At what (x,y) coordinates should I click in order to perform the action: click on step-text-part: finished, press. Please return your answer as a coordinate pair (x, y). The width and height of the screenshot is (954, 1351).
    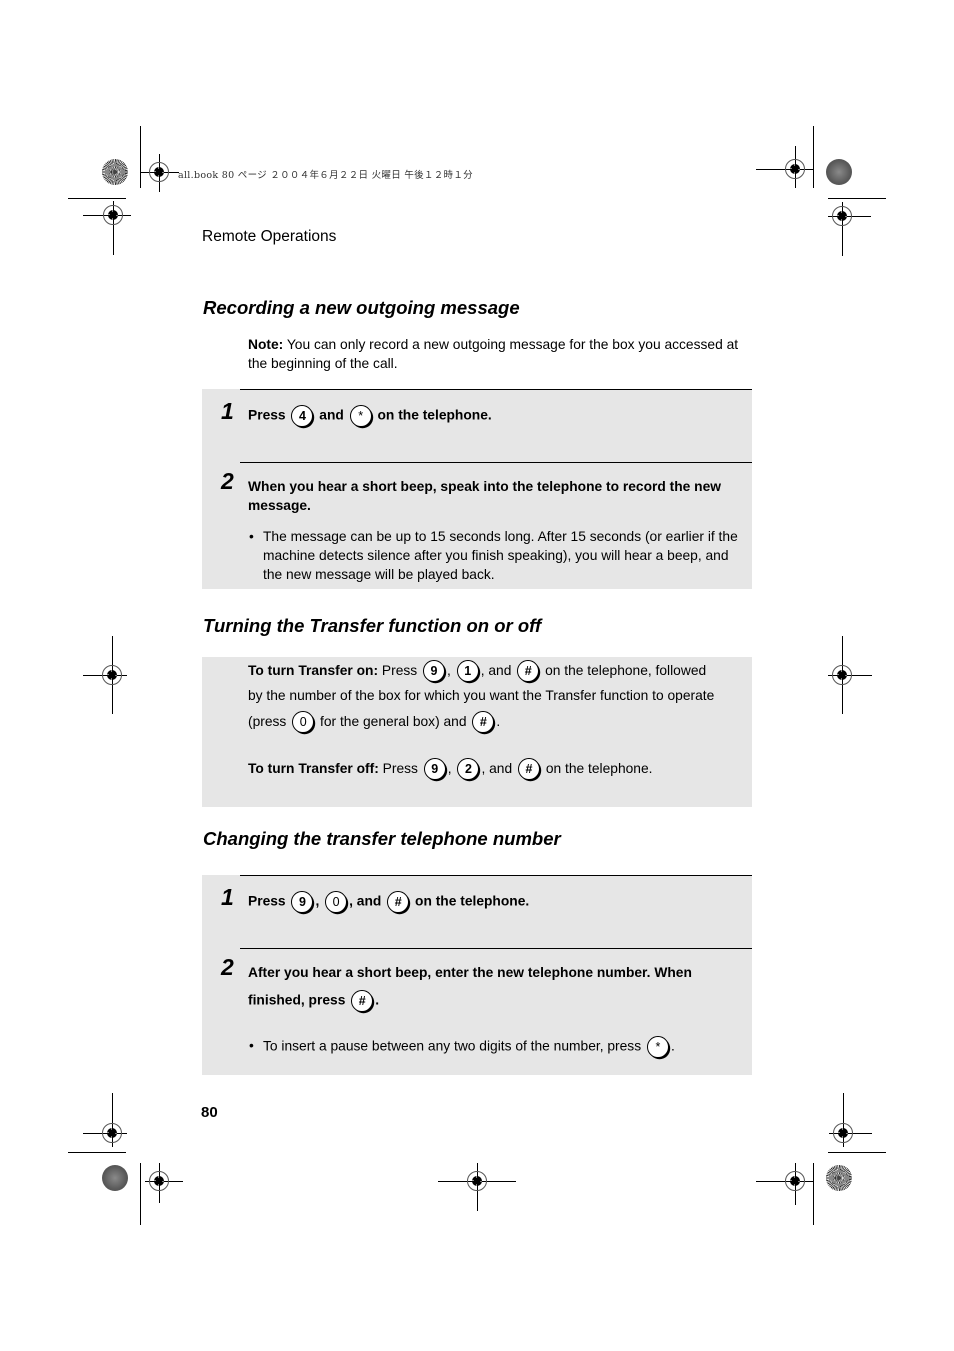
    Looking at the image, I should click on (297, 1000).